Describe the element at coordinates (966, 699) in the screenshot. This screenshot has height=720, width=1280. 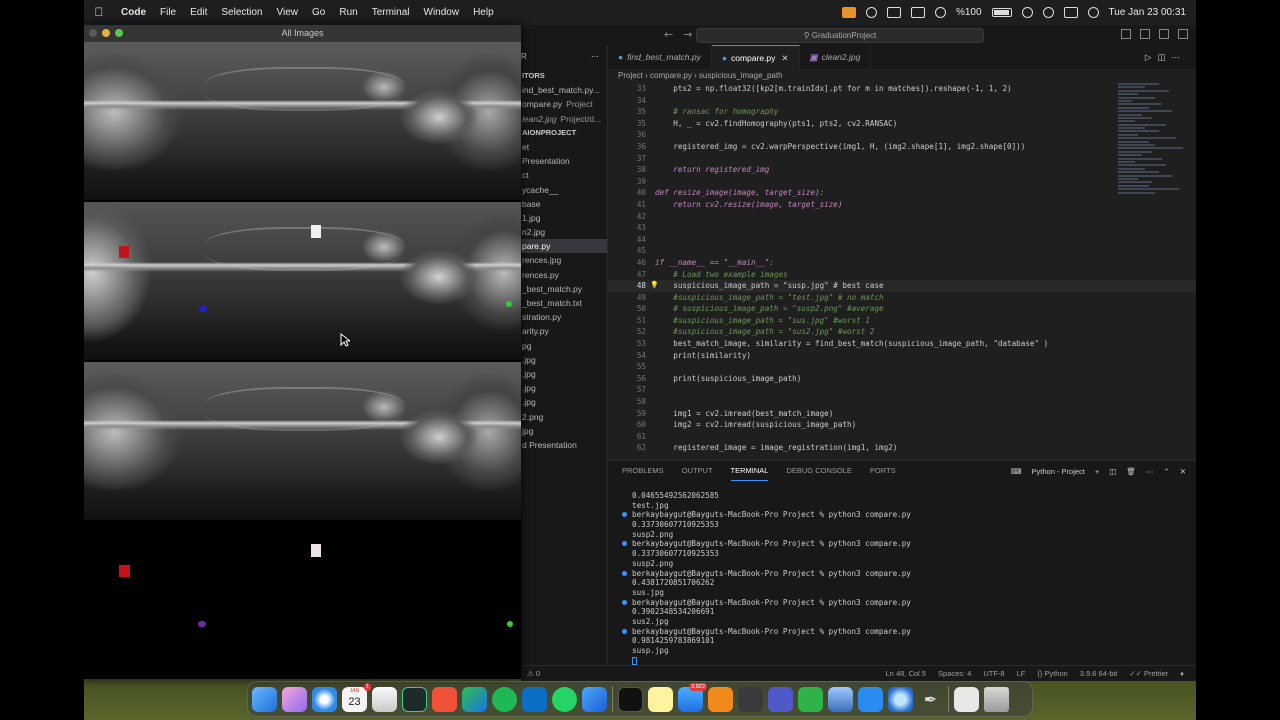
I see `downloads-stack-icon` at that location.